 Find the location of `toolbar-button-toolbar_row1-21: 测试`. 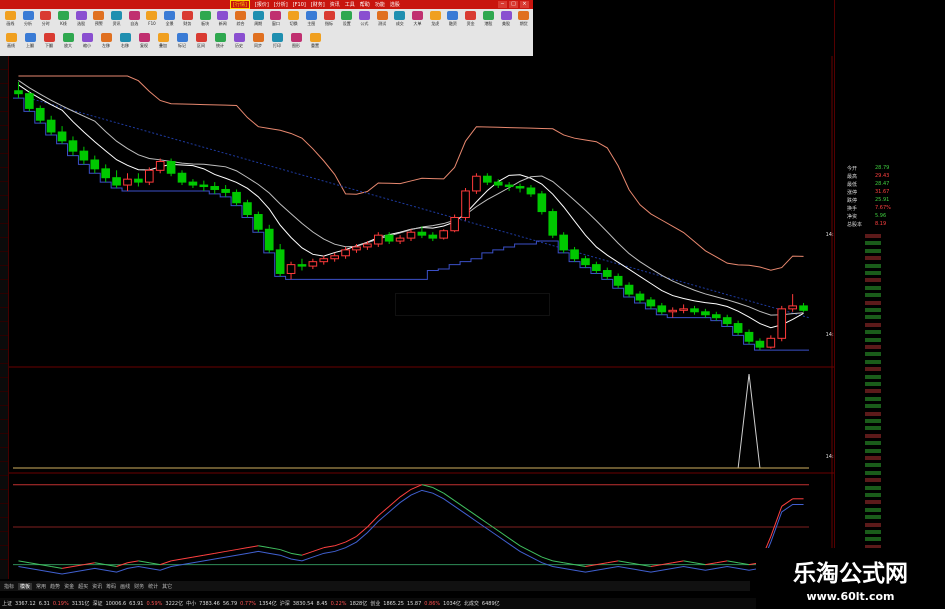

toolbar-button-toolbar_row1-21: 测试 is located at coordinates (382, 19).